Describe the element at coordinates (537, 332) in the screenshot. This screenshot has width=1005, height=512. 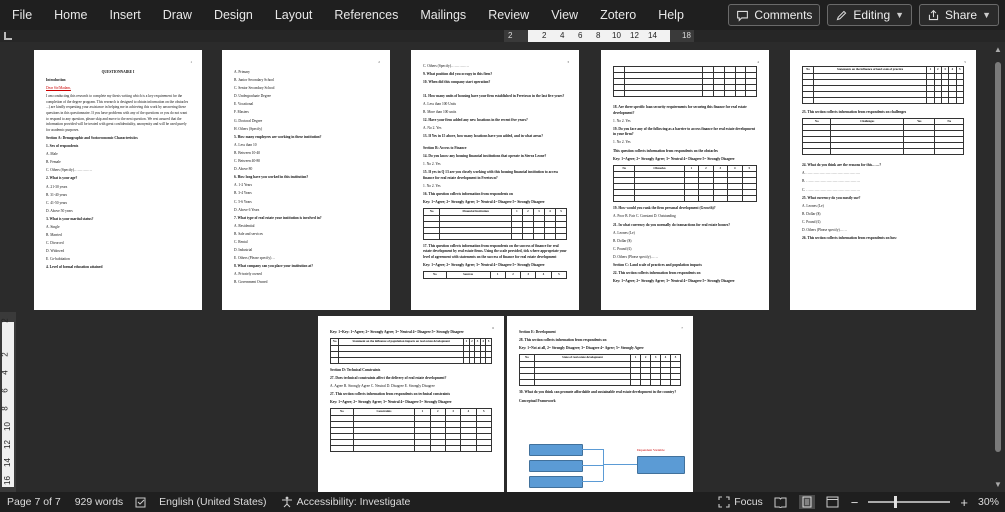
I see `section-heading: Section E: Development` at that location.